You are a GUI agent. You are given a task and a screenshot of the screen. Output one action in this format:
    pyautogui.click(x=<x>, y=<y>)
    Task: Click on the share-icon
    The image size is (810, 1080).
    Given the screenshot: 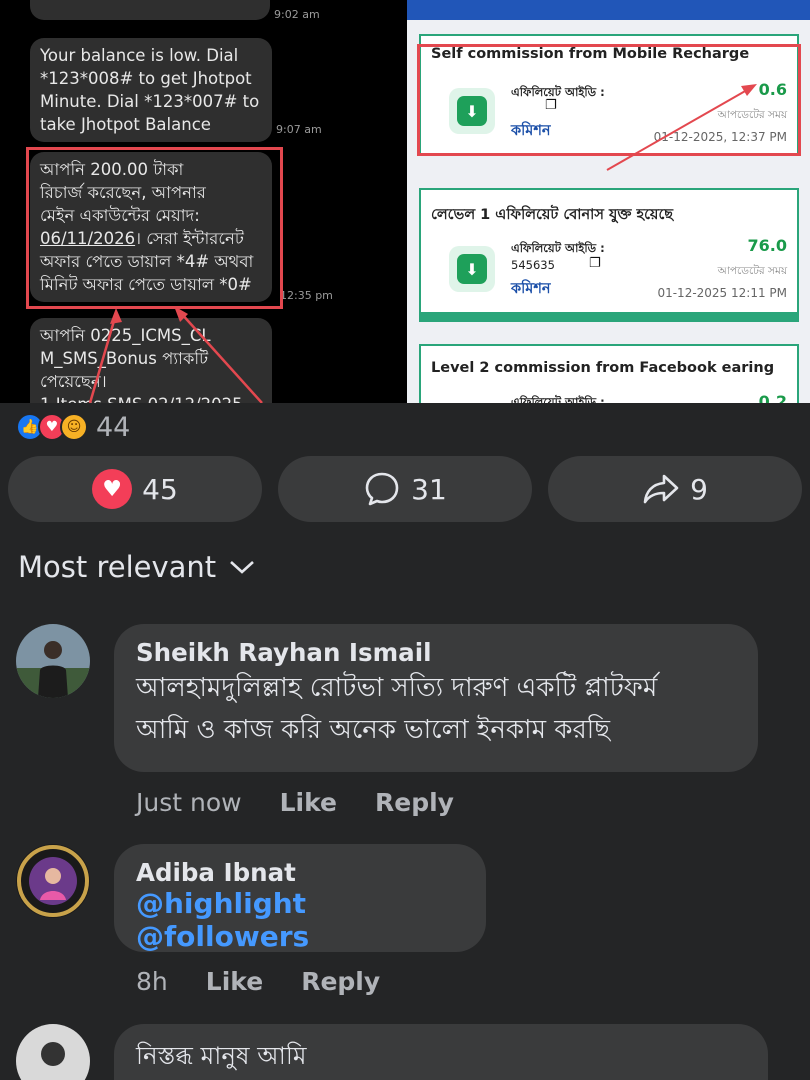 What is the action you would take?
    pyautogui.click(x=661, y=489)
    